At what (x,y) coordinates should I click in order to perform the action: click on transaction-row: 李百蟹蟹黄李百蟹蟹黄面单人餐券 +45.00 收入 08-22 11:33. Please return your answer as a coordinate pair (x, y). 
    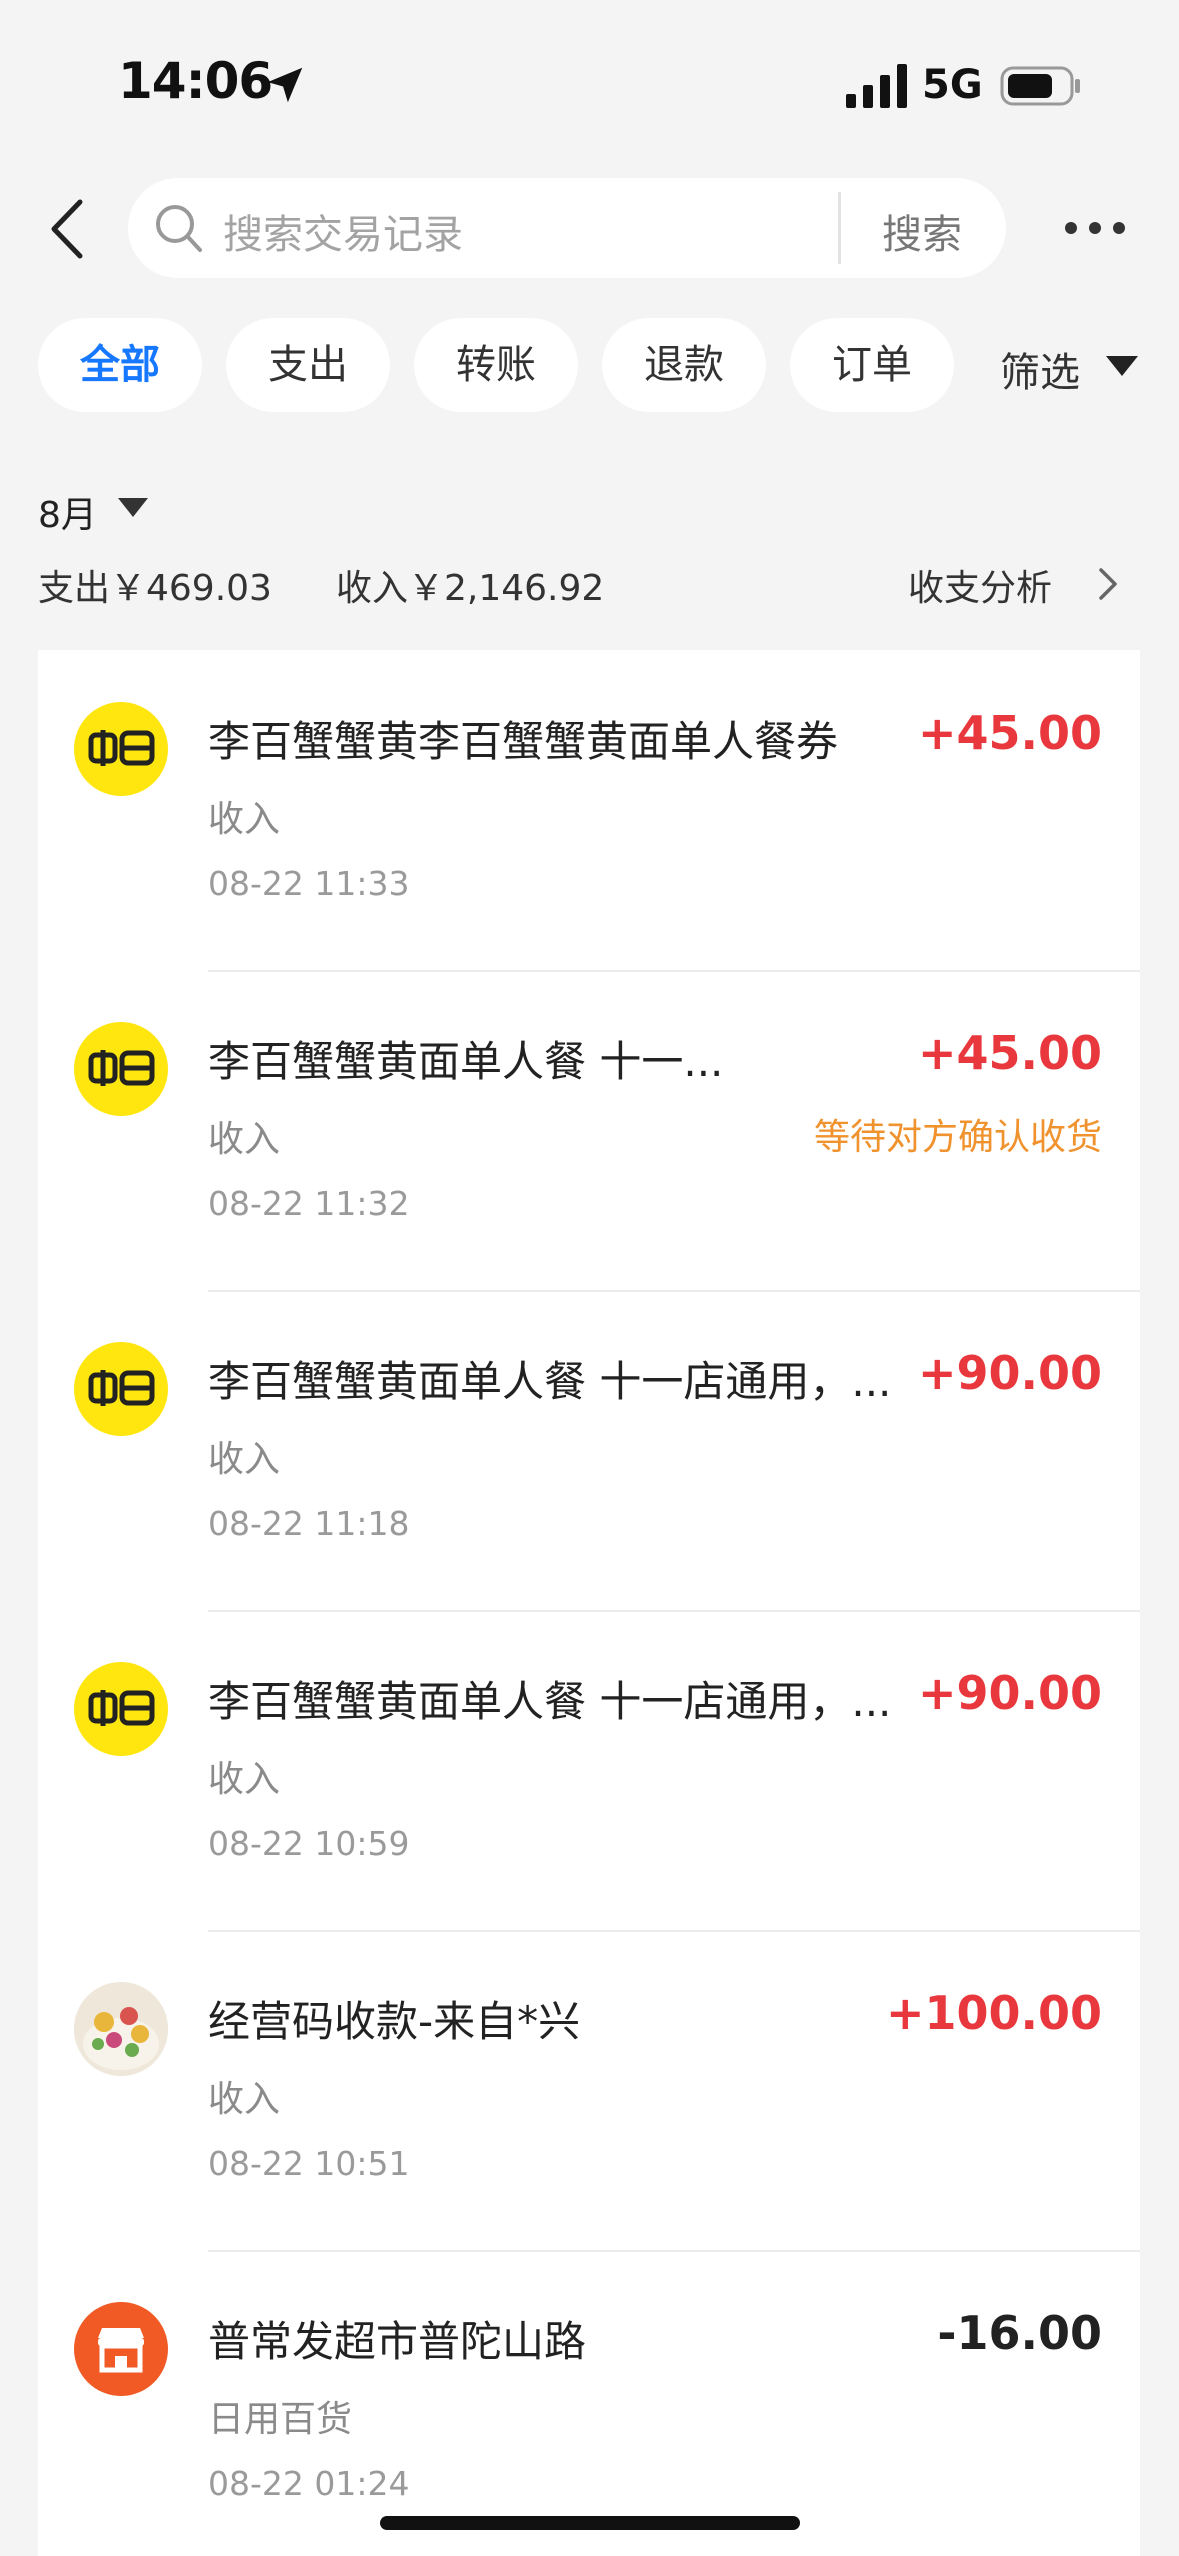
    Looking at the image, I should click on (589, 810).